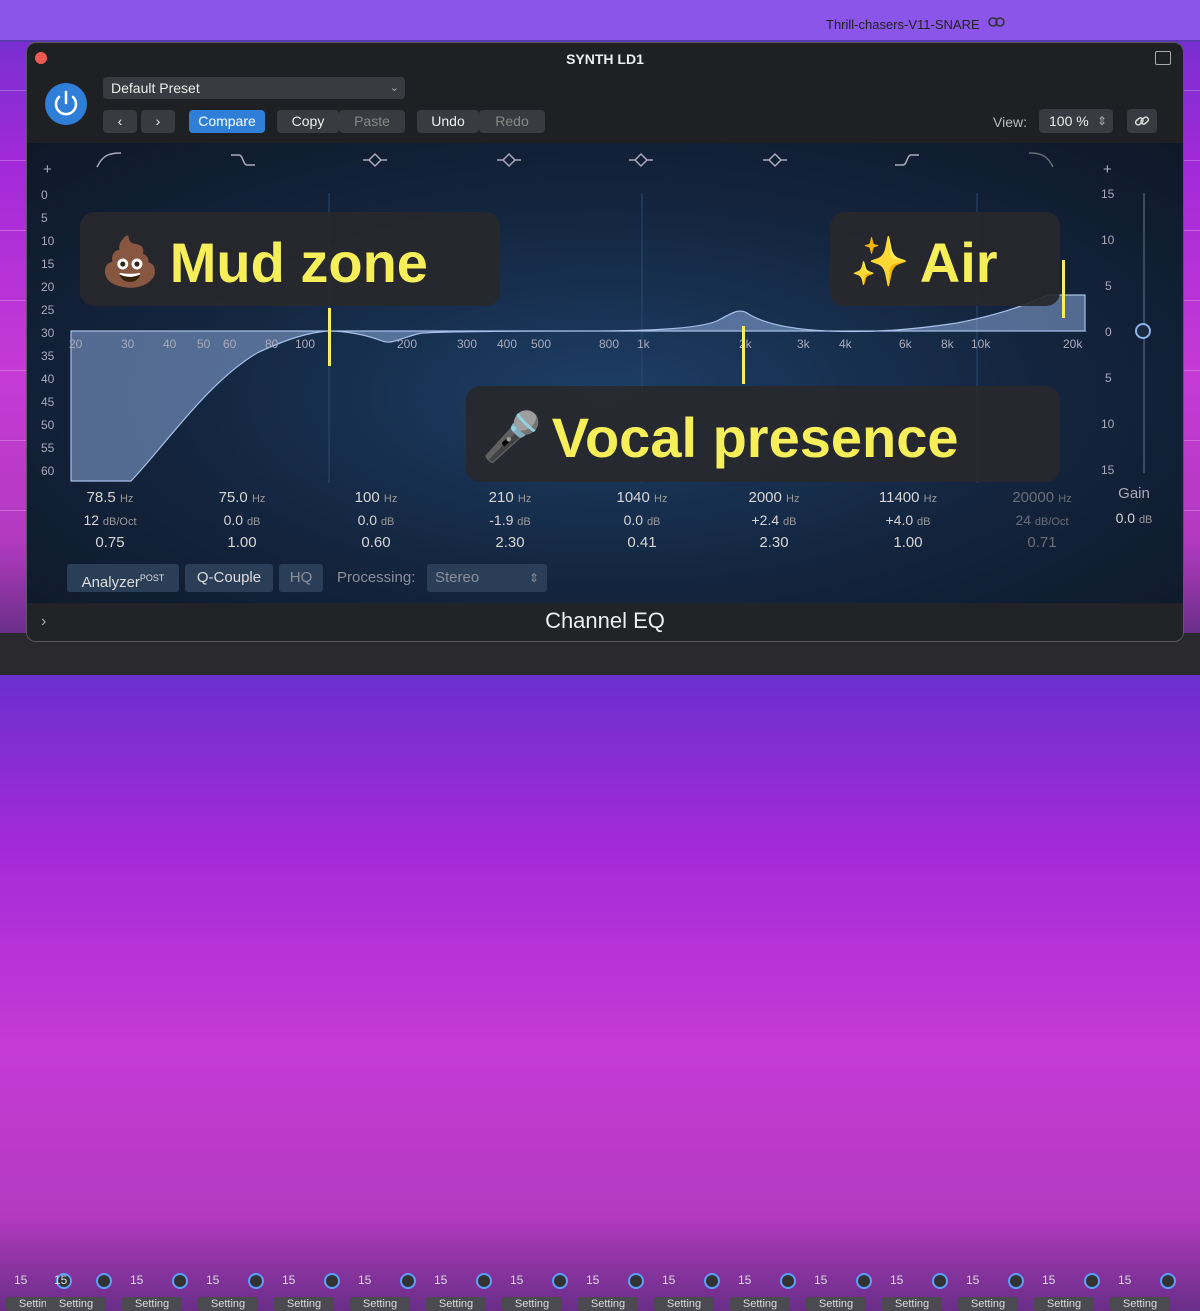 The image size is (1200, 1311). What do you see at coordinates (1125, 518) in the screenshot?
I see `gain-value: 0.0` at bounding box center [1125, 518].